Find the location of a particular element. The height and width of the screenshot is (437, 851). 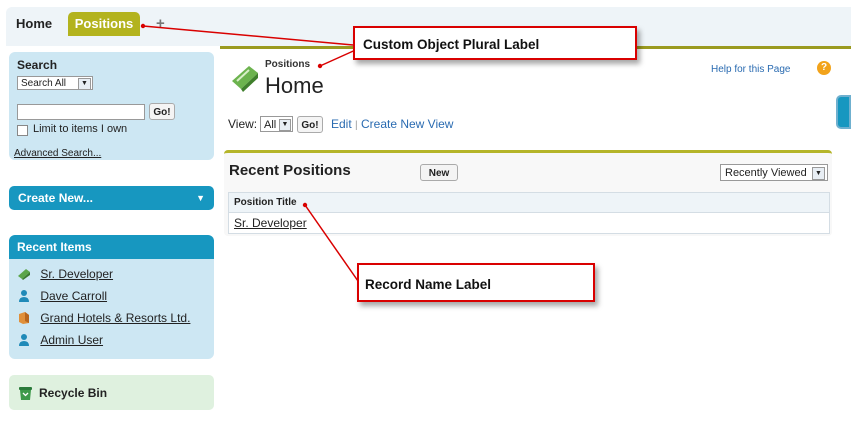

plural-arrow-kicker-dot is located at coordinates (320, 66).